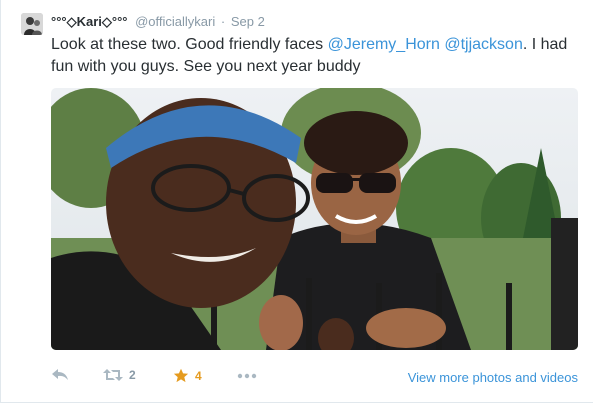  I want to click on retweet-icon, so click(113, 375).